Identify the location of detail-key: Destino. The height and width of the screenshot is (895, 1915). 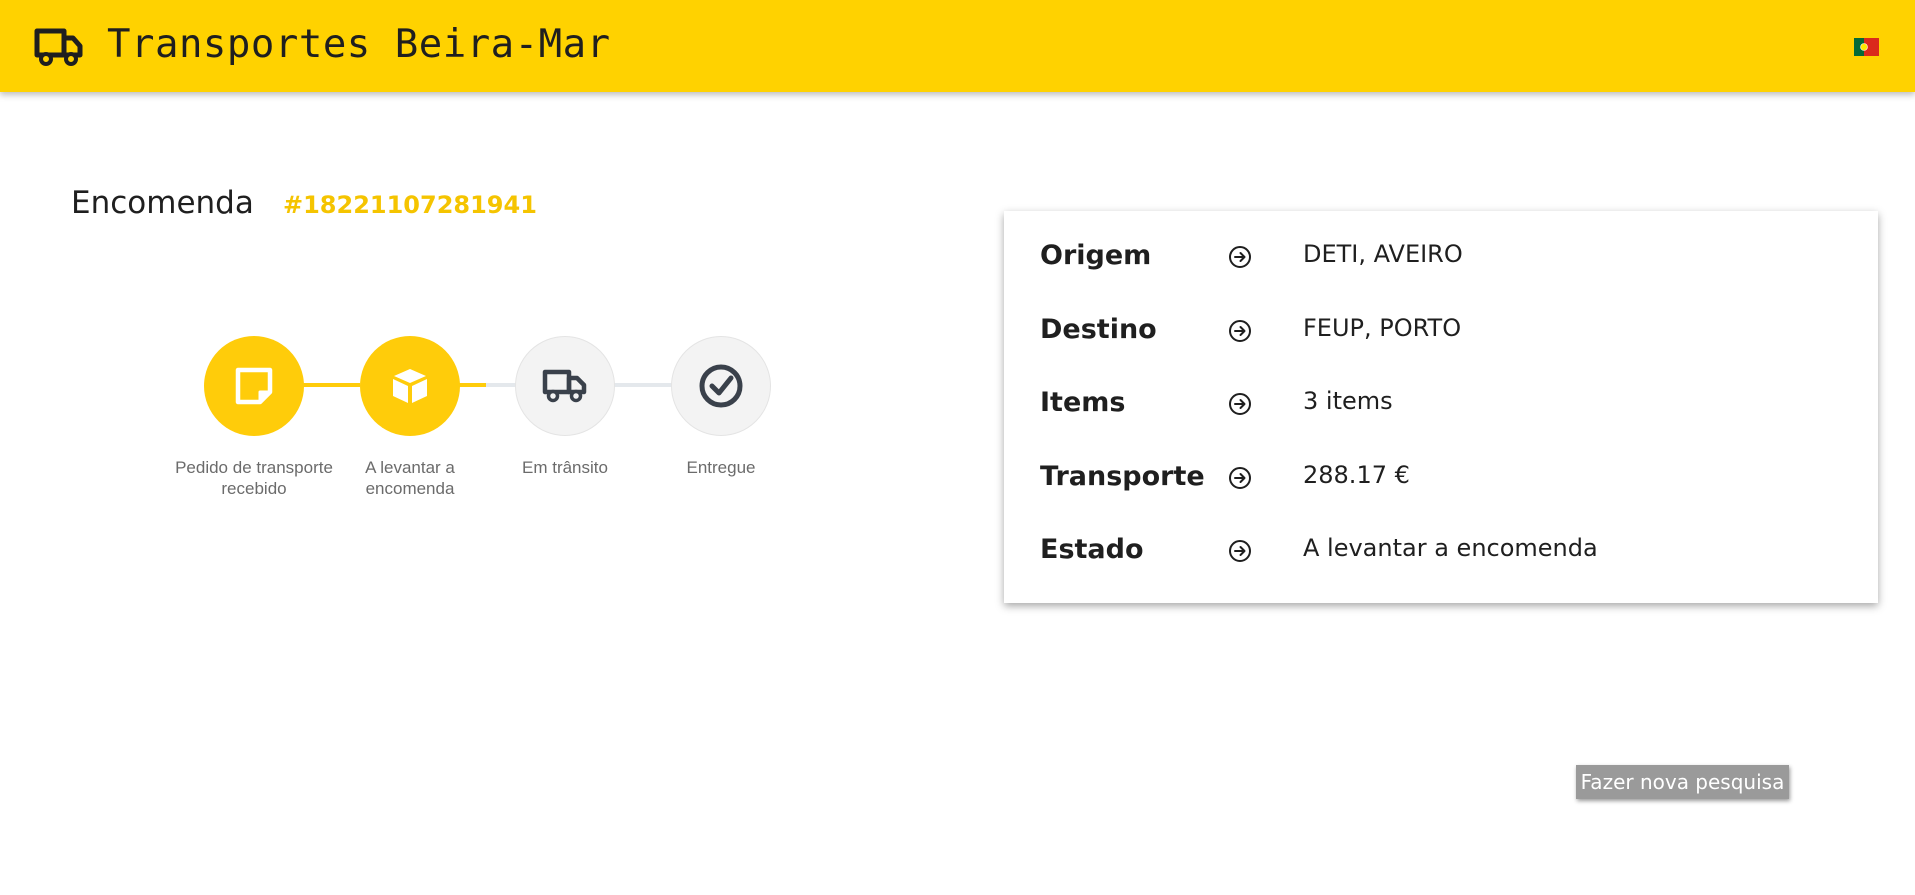
(1098, 329).